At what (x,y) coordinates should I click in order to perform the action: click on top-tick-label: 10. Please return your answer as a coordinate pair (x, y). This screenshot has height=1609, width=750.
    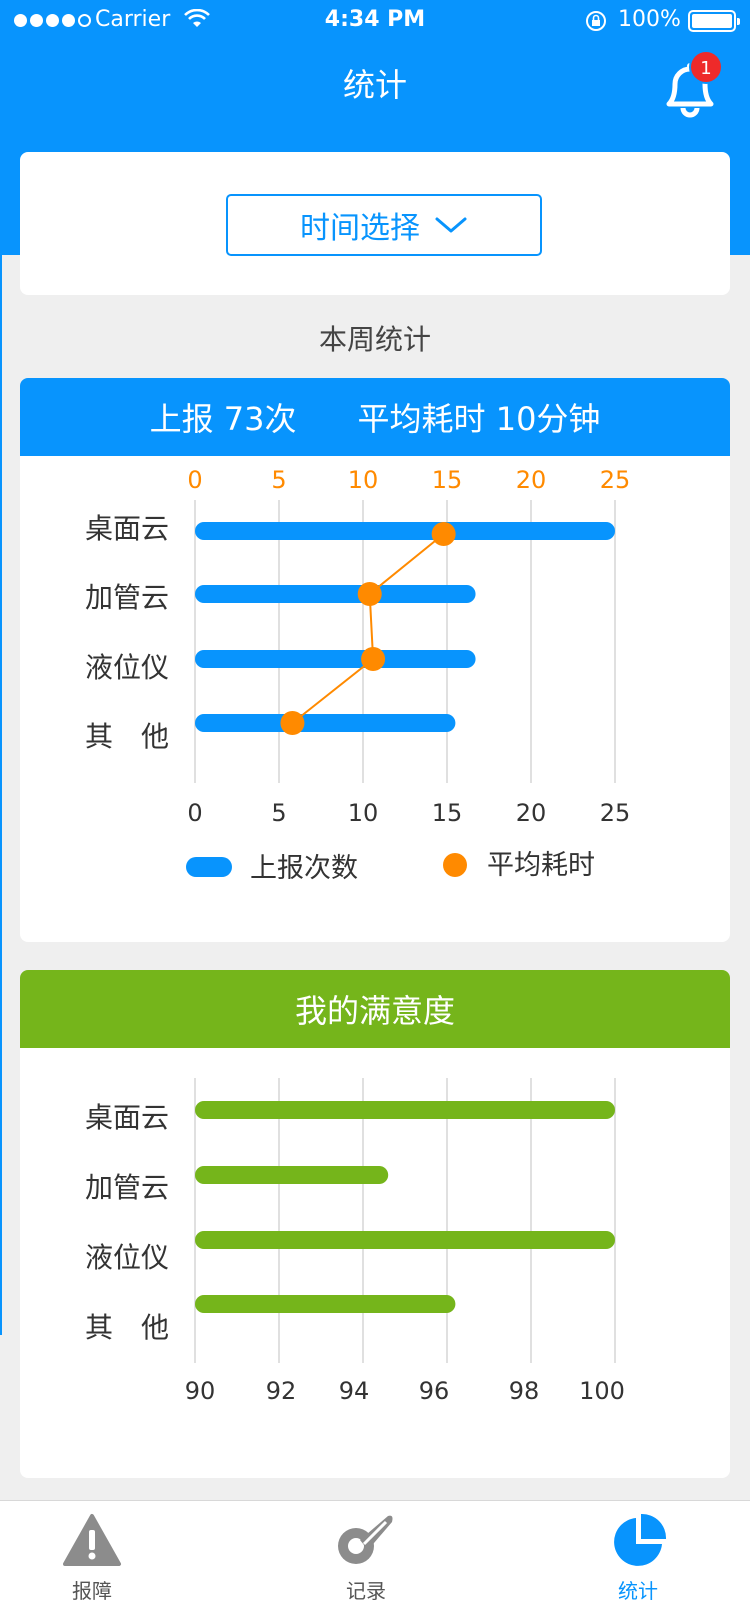
    Looking at the image, I should click on (363, 480).